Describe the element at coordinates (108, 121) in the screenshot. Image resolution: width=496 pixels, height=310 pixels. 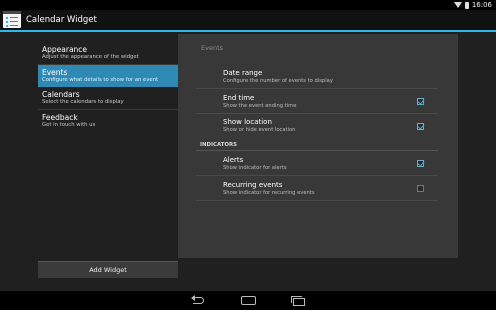
I see `sidebar-item-feedback: Feedback Get in touch with us` at that location.